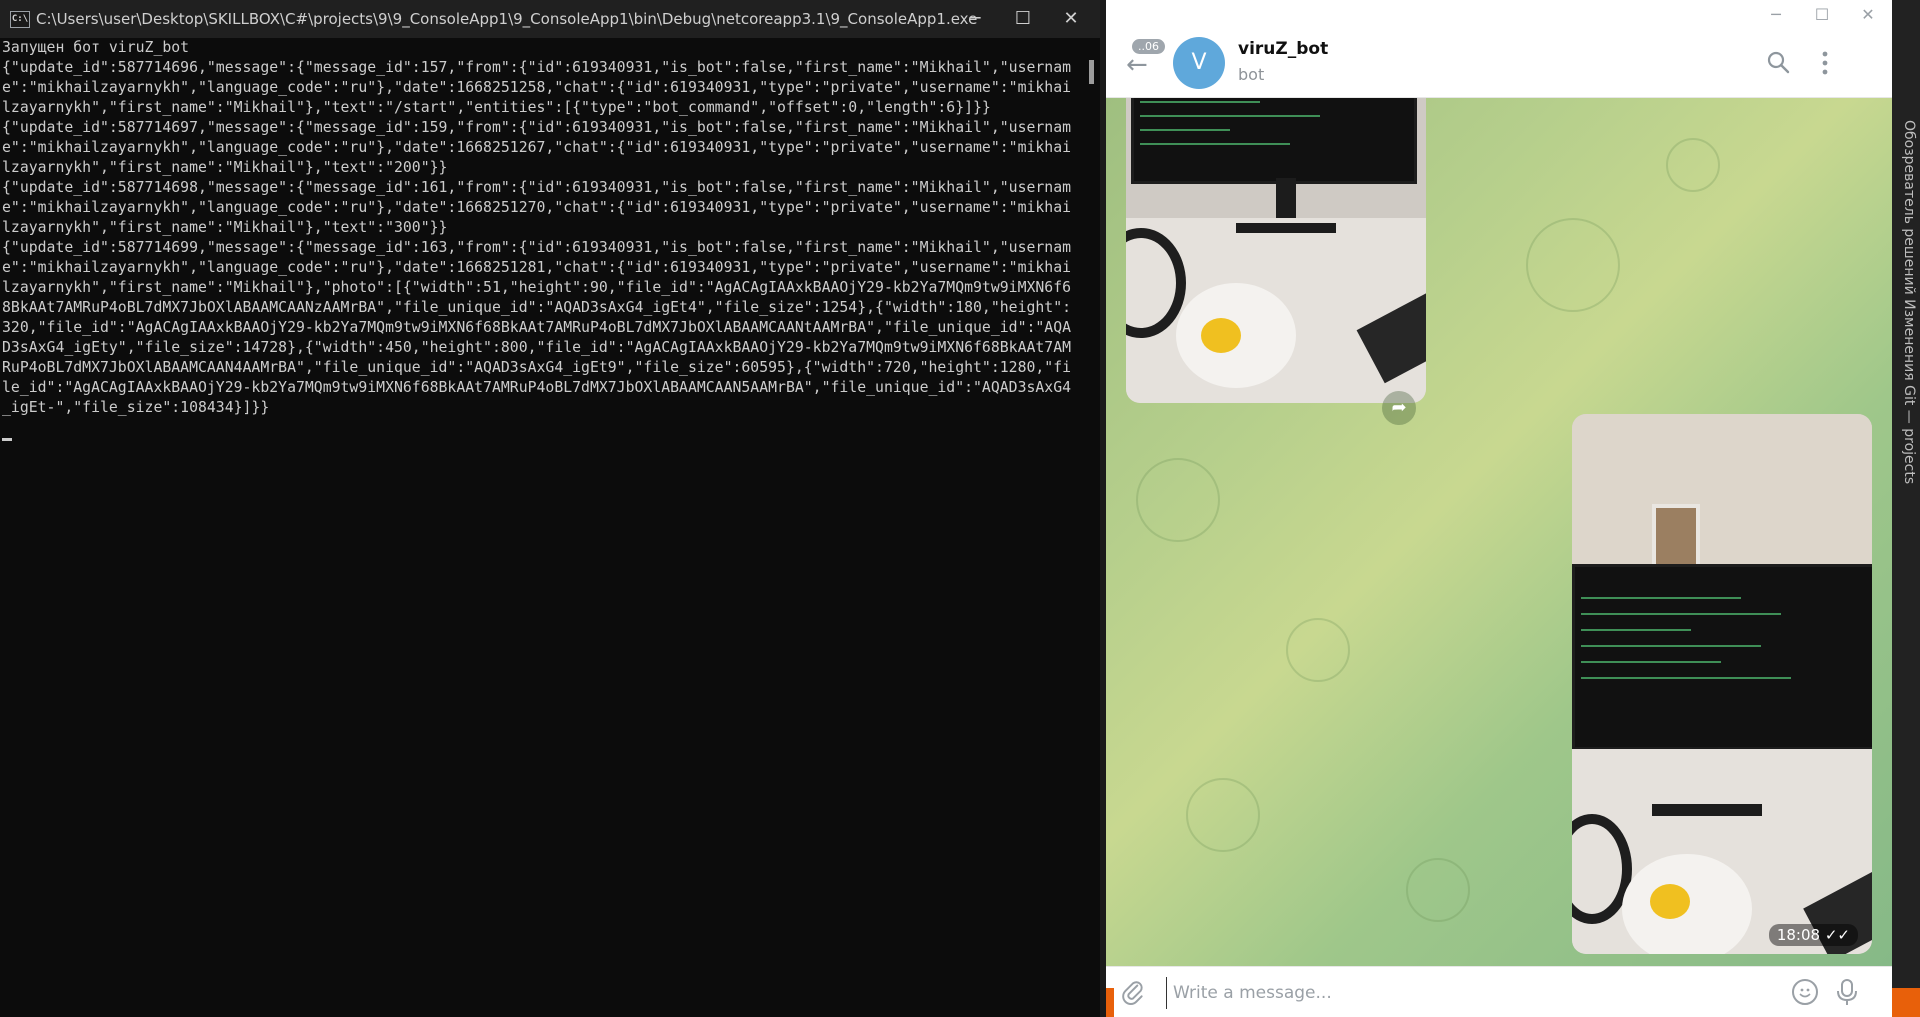 This screenshot has width=1920, height=1017. Describe the element at coordinates (1837, 935) in the screenshot. I see `read-checkmark-icon: ✓✓` at that location.